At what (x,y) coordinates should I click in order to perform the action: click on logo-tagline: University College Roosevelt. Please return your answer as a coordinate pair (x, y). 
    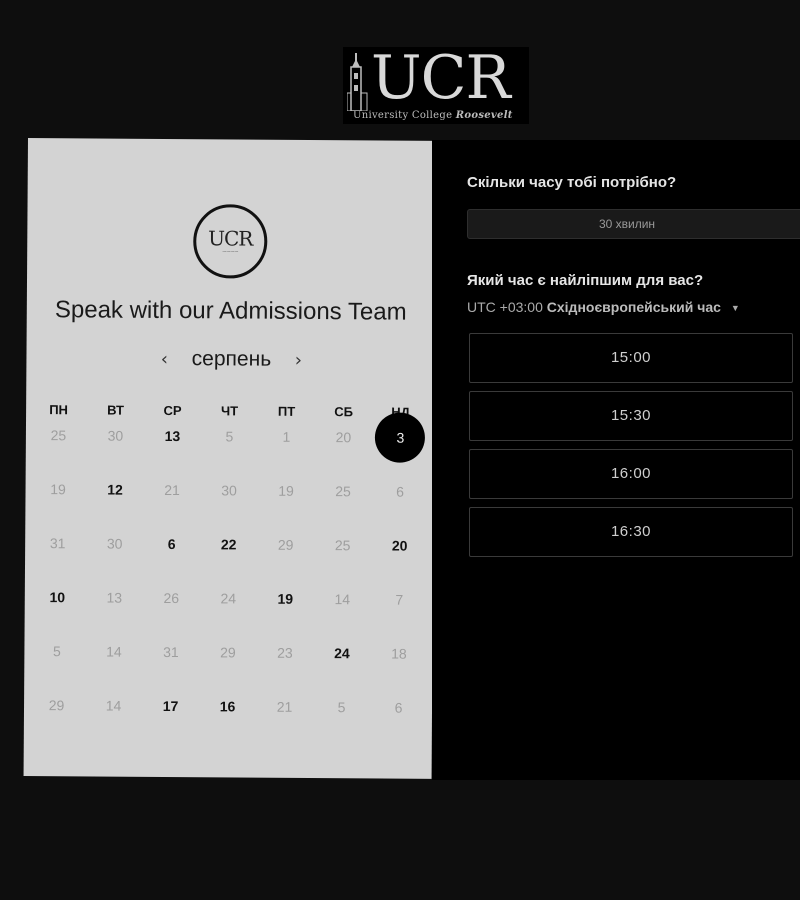
    Looking at the image, I should click on (433, 115).